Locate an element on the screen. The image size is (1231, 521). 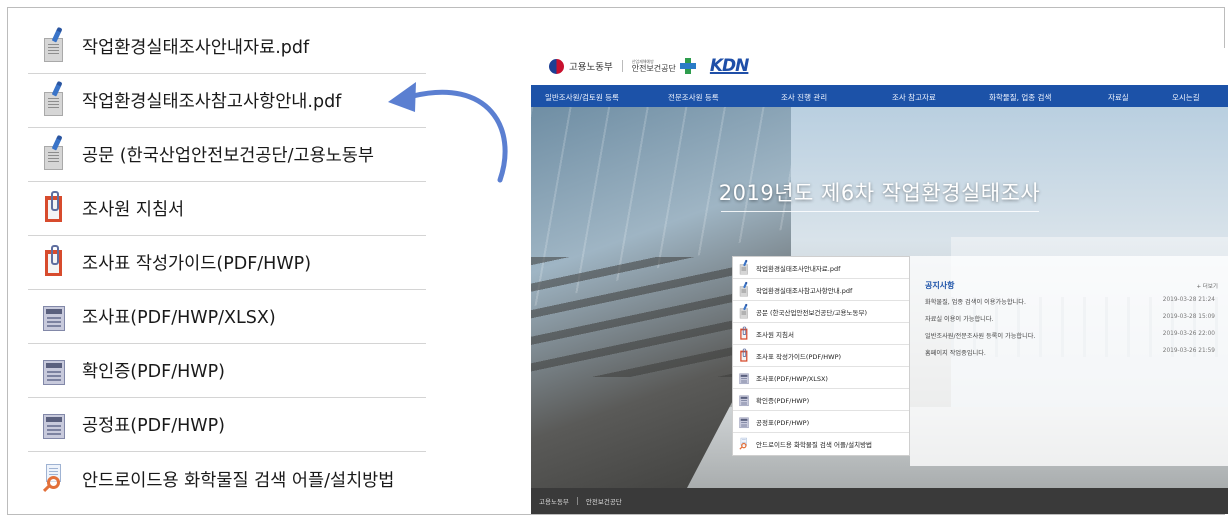
title-underline is located at coordinates (880, 211).